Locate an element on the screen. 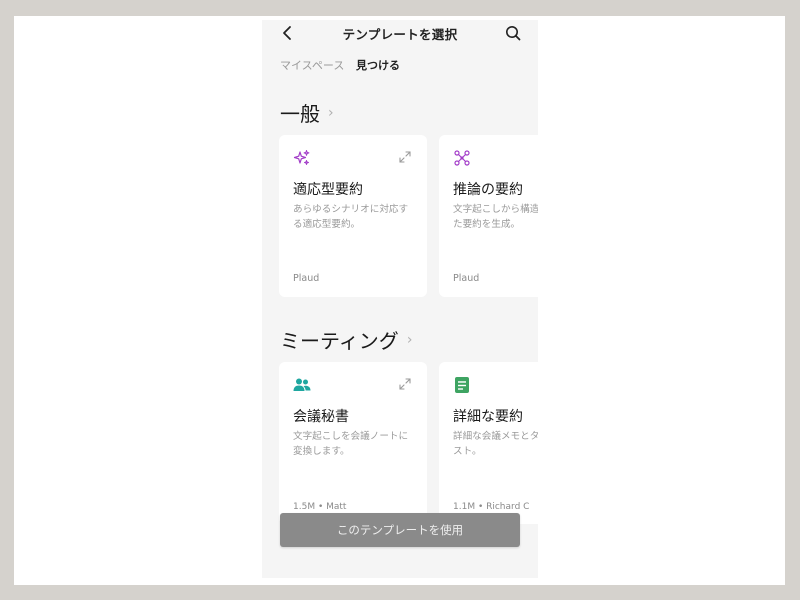  section-general-title: 一般 is located at coordinates (300, 114).